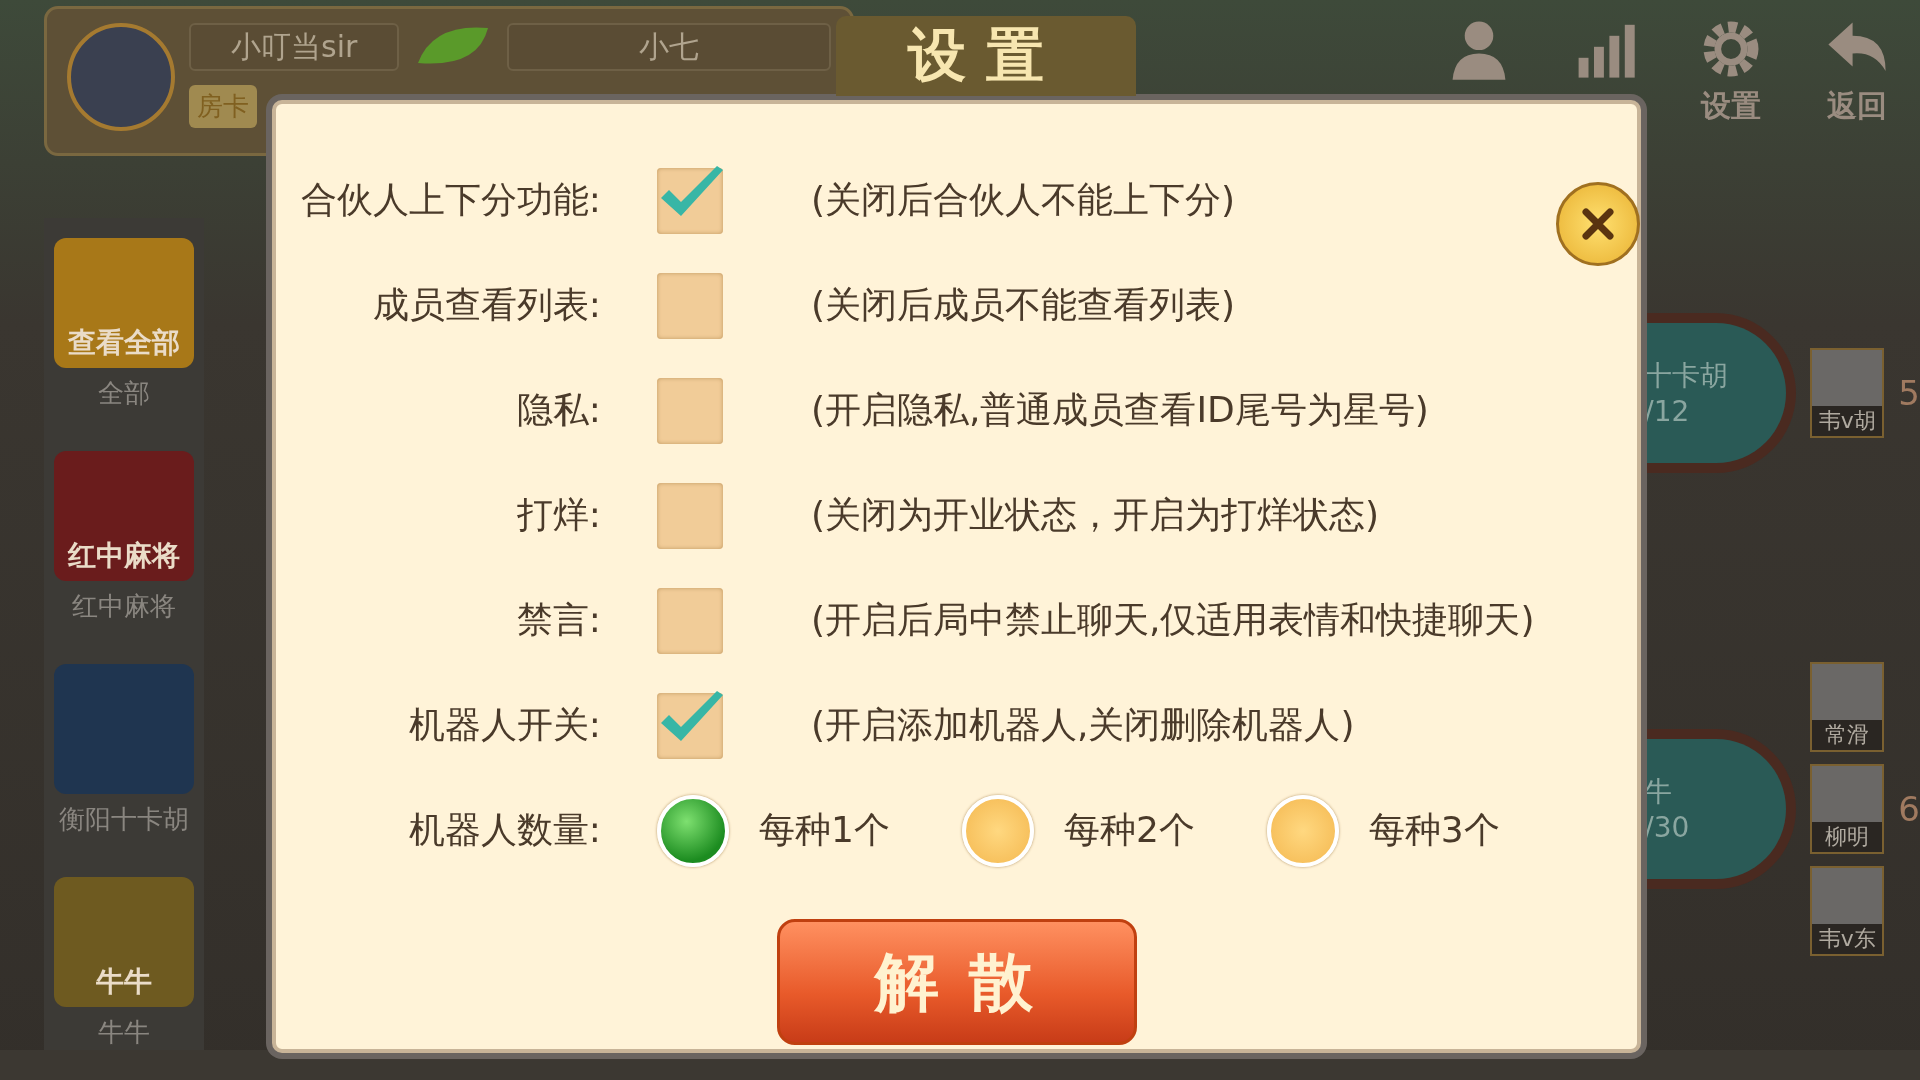 This screenshot has height=1080, width=1920. Describe the element at coordinates (124, 1033) in the screenshot. I see `game-label: 牛牛` at that location.